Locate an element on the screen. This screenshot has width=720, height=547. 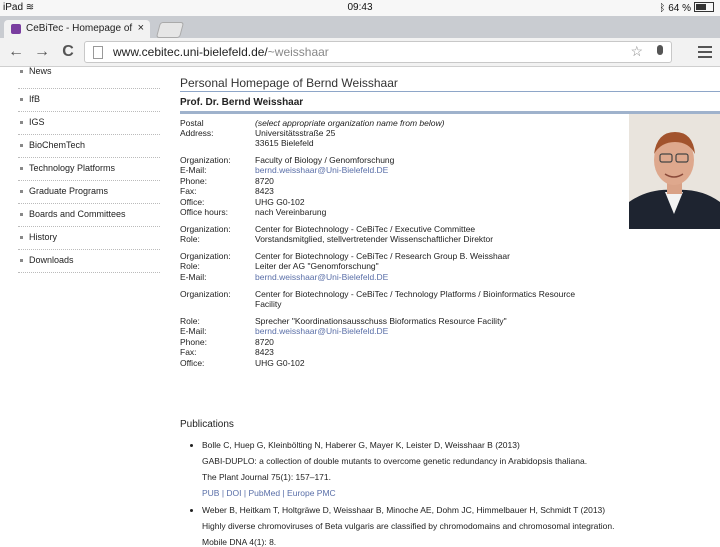
menu-button is located at coordinates (705, 52).